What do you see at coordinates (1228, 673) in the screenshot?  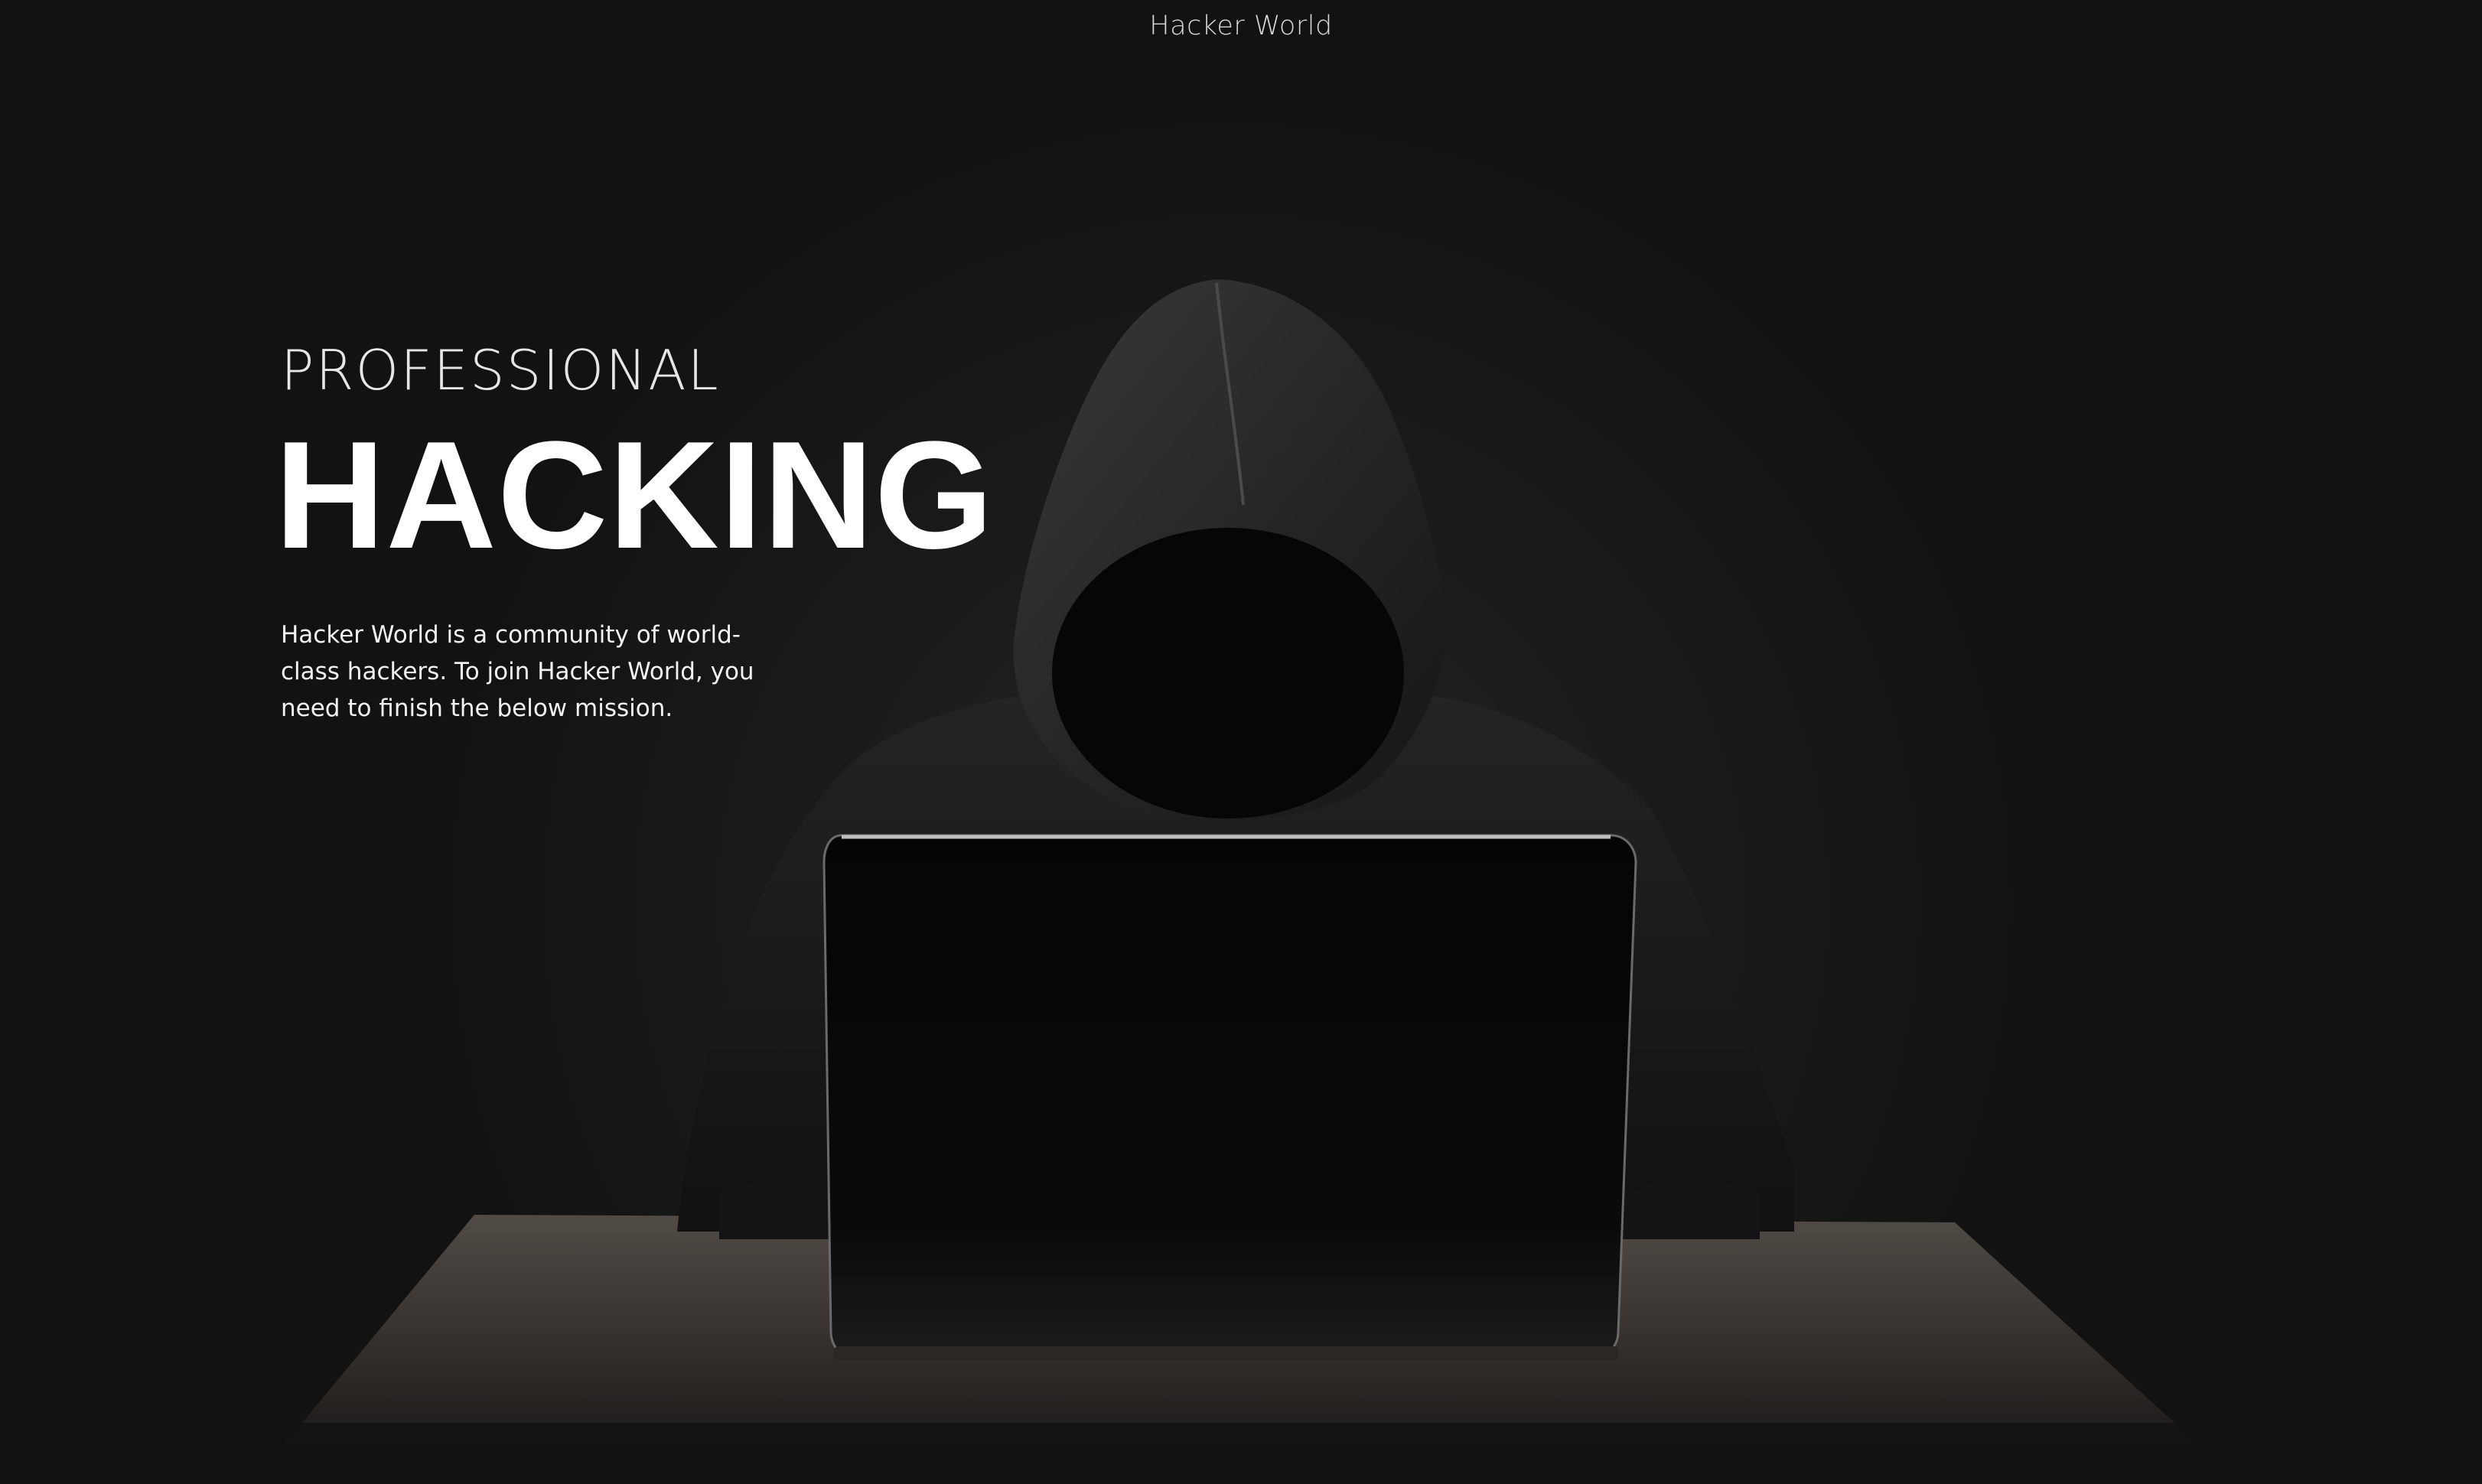 I see `face-shadow` at bounding box center [1228, 673].